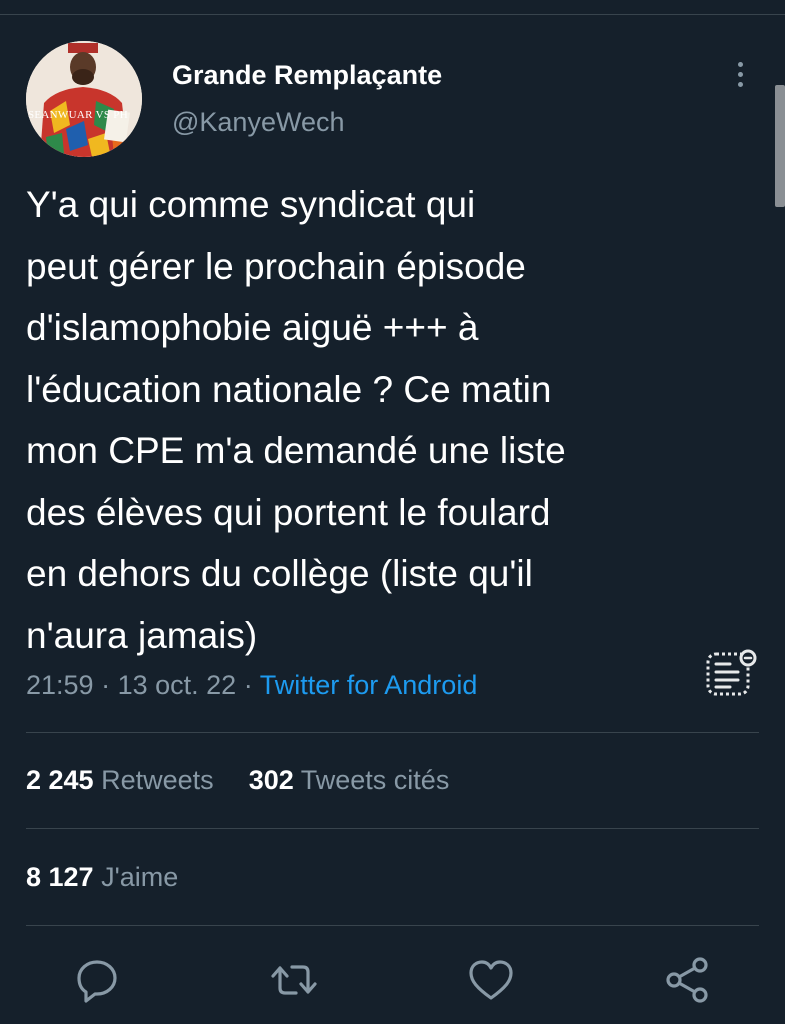 The width and height of the screenshot is (785, 1024). What do you see at coordinates (97, 980) in the screenshot?
I see `reply-icon` at bounding box center [97, 980].